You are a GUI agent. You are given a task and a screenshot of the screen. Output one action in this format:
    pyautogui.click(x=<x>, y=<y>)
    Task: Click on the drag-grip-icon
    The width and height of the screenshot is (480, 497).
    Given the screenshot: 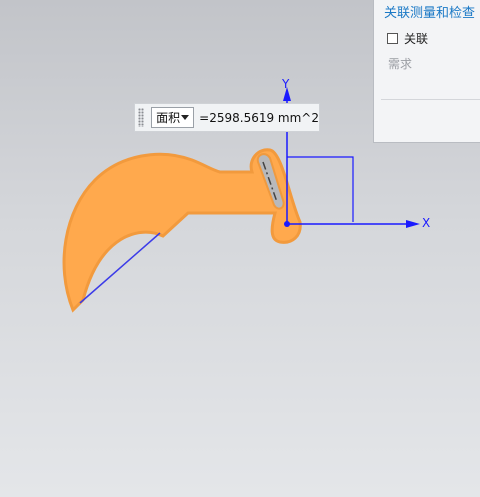 What is the action you would take?
    pyautogui.click(x=141, y=117)
    